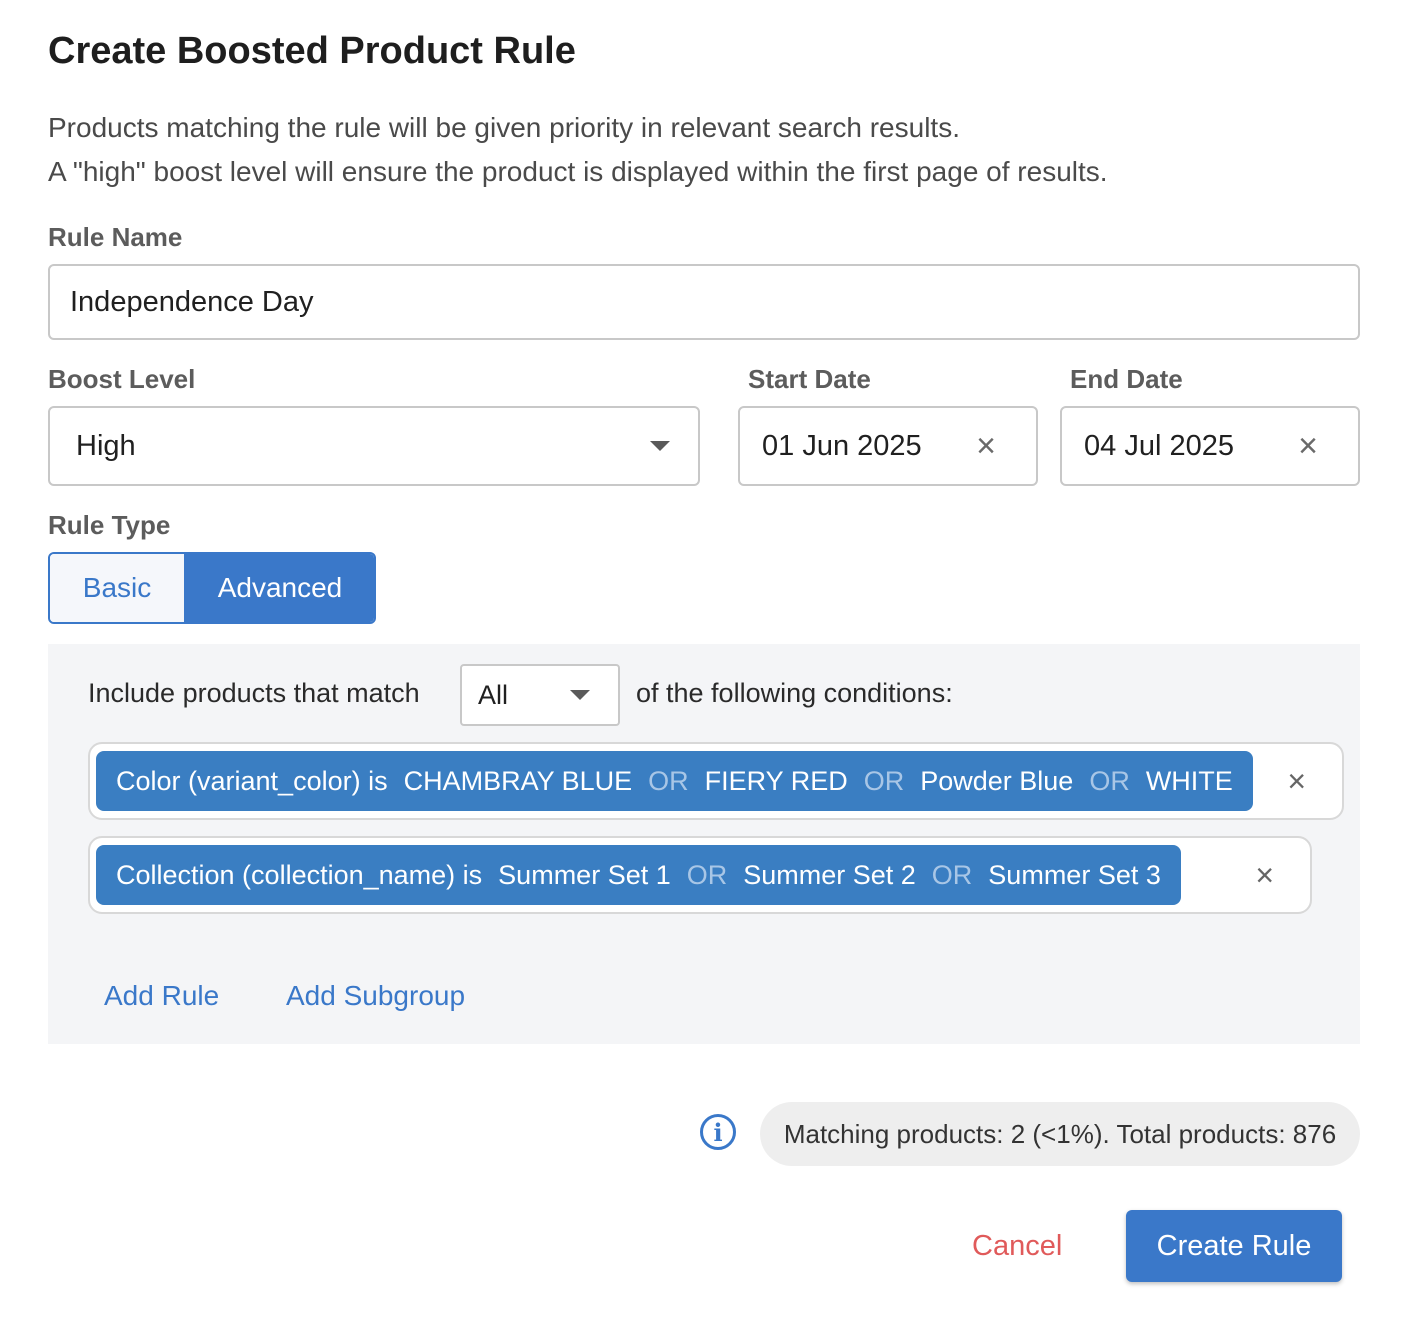 This screenshot has height=1318, width=1408. What do you see at coordinates (115, 237) in the screenshot?
I see `rule-name-label: Rule Name` at bounding box center [115, 237].